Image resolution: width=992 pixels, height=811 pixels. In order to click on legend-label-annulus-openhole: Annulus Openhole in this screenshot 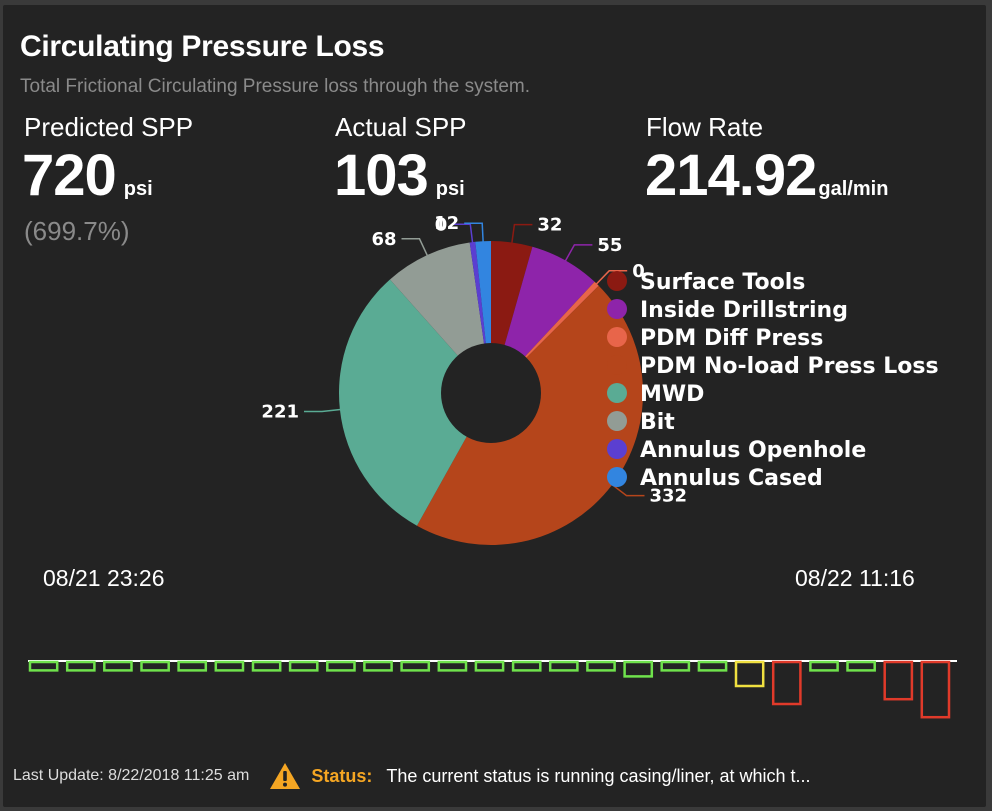, I will do `click(753, 450)`.